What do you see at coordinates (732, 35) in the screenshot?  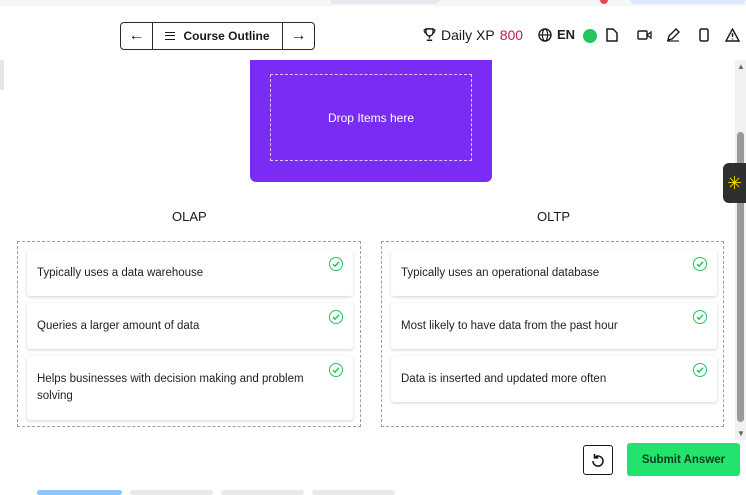 I see `warning-icon` at bounding box center [732, 35].